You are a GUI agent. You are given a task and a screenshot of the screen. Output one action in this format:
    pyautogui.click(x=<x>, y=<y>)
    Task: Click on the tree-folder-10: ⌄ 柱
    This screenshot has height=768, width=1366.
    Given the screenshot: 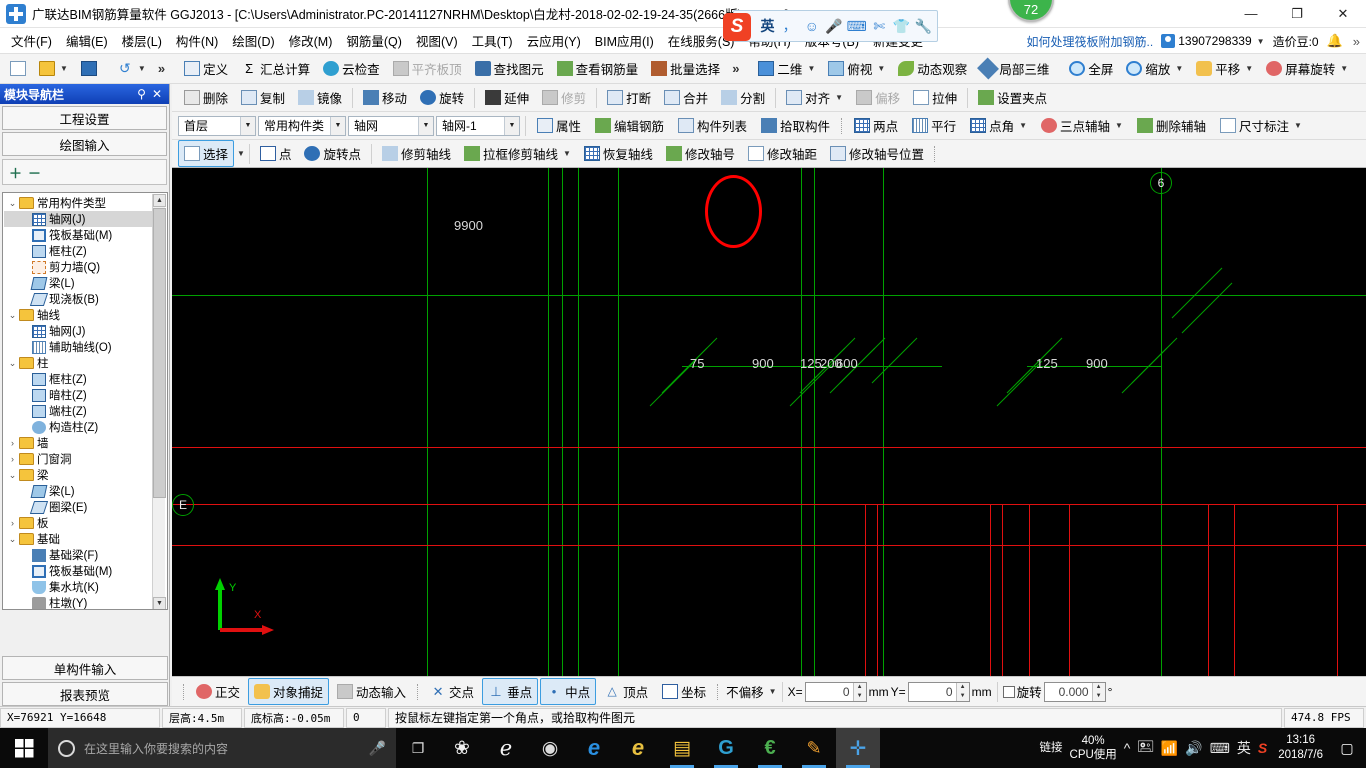 What is the action you would take?
    pyautogui.click(x=78, y=363)
    